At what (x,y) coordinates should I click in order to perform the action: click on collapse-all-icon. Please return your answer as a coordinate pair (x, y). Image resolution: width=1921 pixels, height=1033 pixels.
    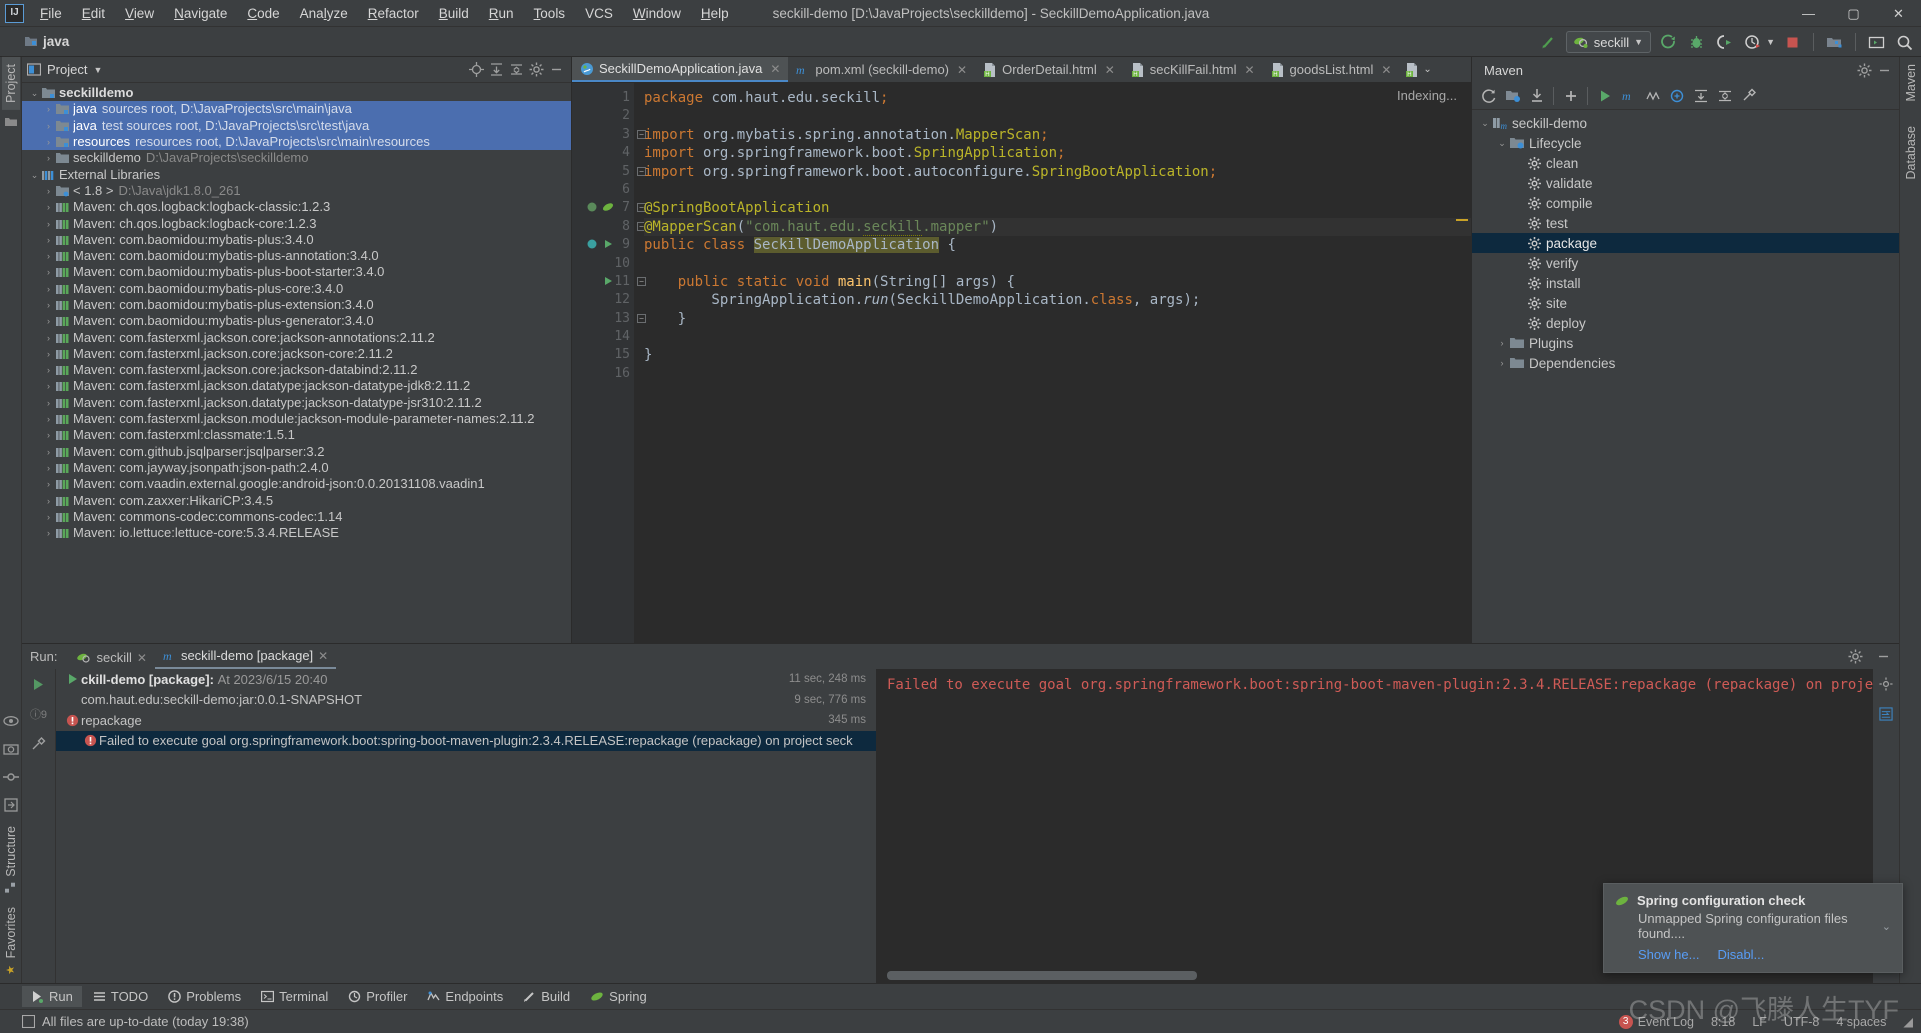
    Looking at the image, I should click on (1724, 96).